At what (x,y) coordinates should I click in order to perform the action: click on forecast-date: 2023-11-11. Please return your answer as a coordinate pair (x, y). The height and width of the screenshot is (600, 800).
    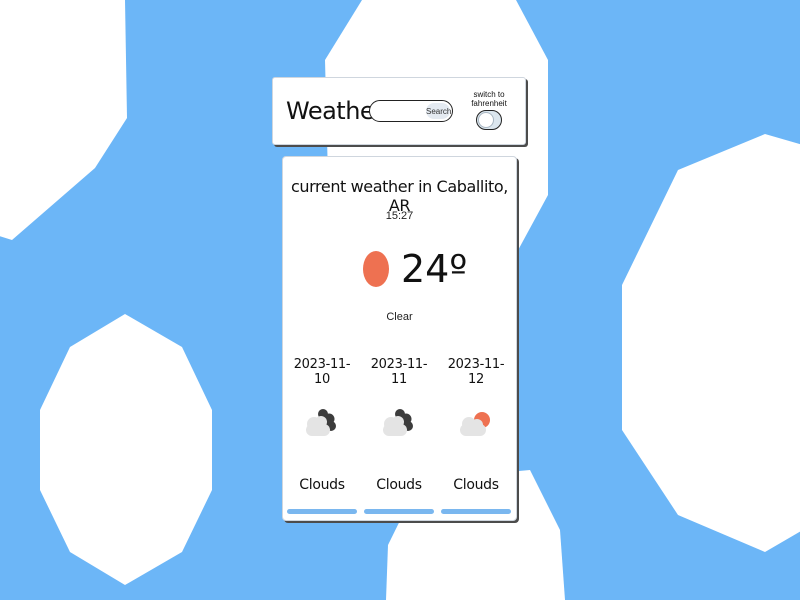
    Looking at the image, I should click on (399, 372).